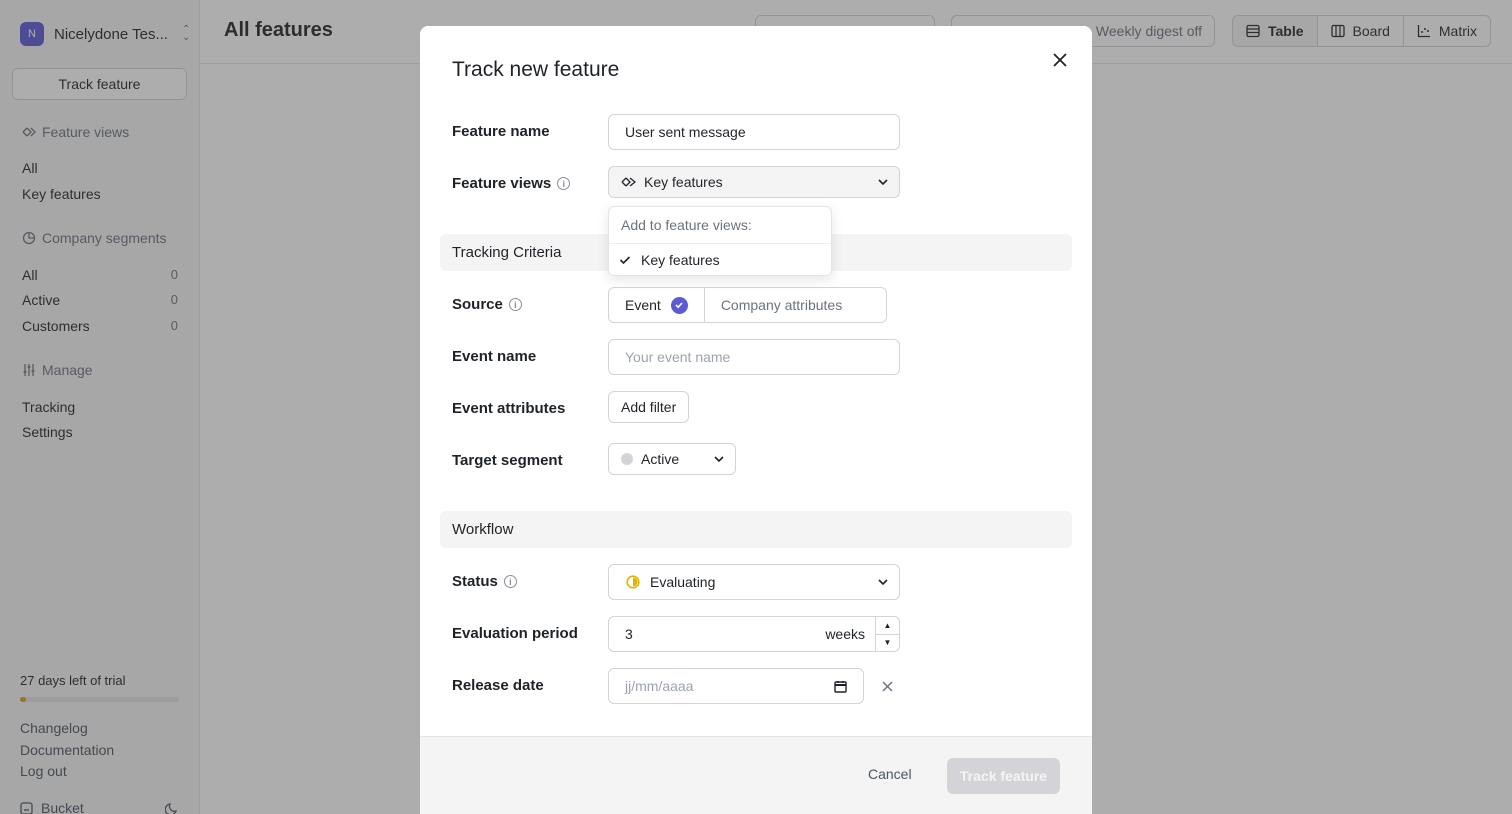 Image resolution: width=1512 pixels, height=814 pixels. I want to click on label-text: Feature name, so click(501, 131).